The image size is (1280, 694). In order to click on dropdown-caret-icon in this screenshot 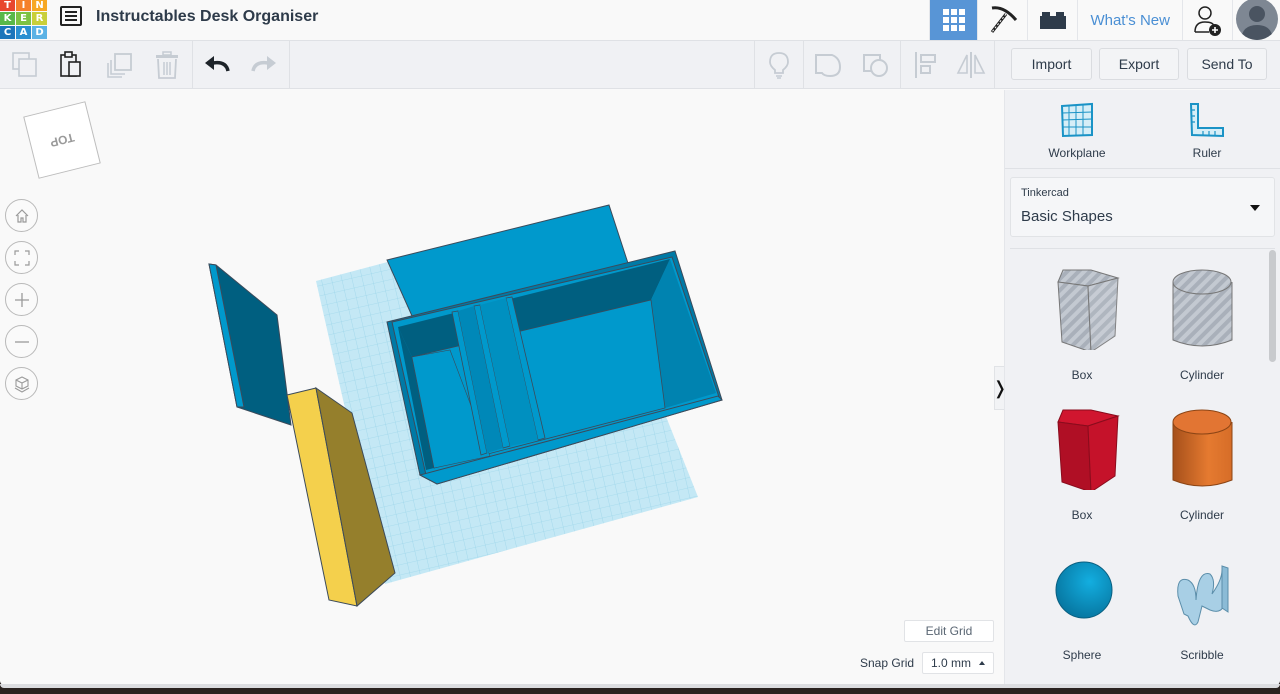, I will do `click(1255, 208)`.